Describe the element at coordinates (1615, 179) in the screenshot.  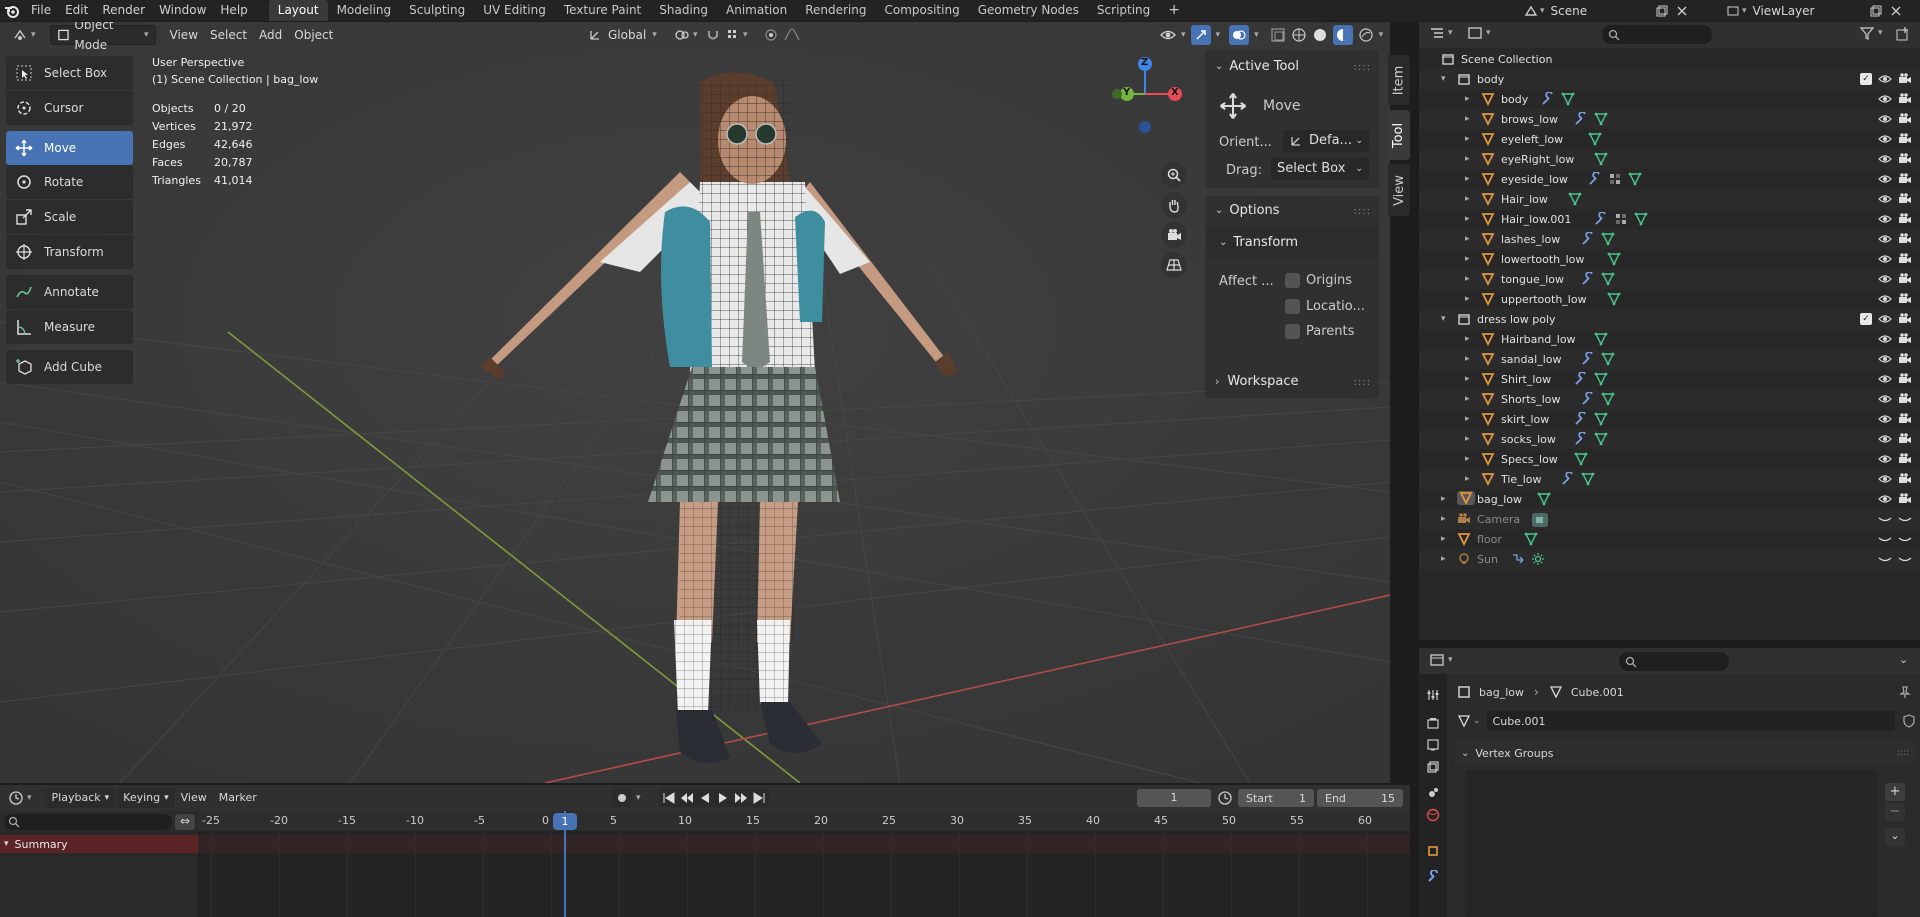
I see `material-checker-icon` at that location.